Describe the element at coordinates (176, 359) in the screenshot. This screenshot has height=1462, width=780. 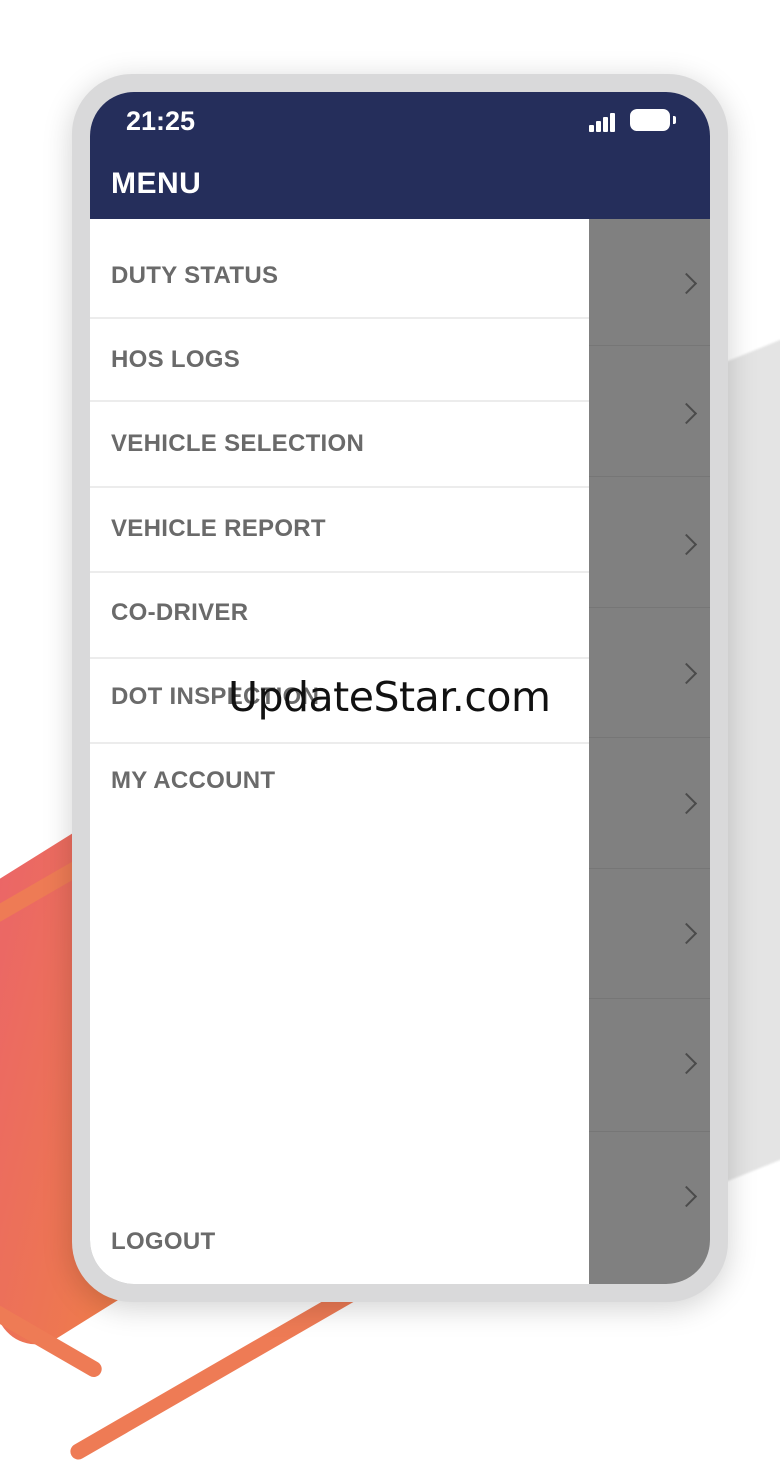
I see `drawer-item-label: HOS LOGS` at that location.